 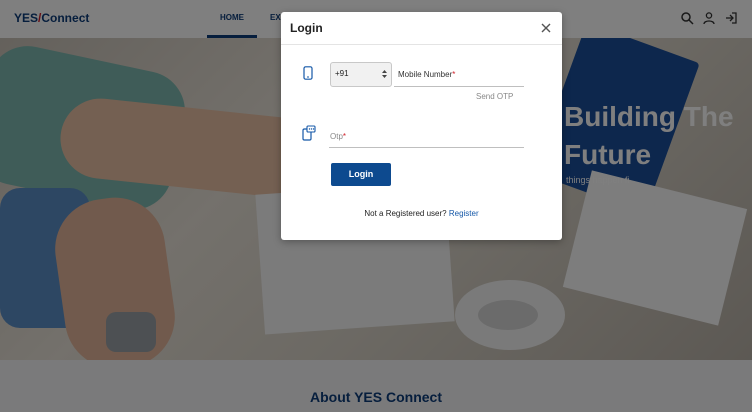 I want to click on register-prompt-row: Not a Registered user? Register, so click(x=421, y=213).